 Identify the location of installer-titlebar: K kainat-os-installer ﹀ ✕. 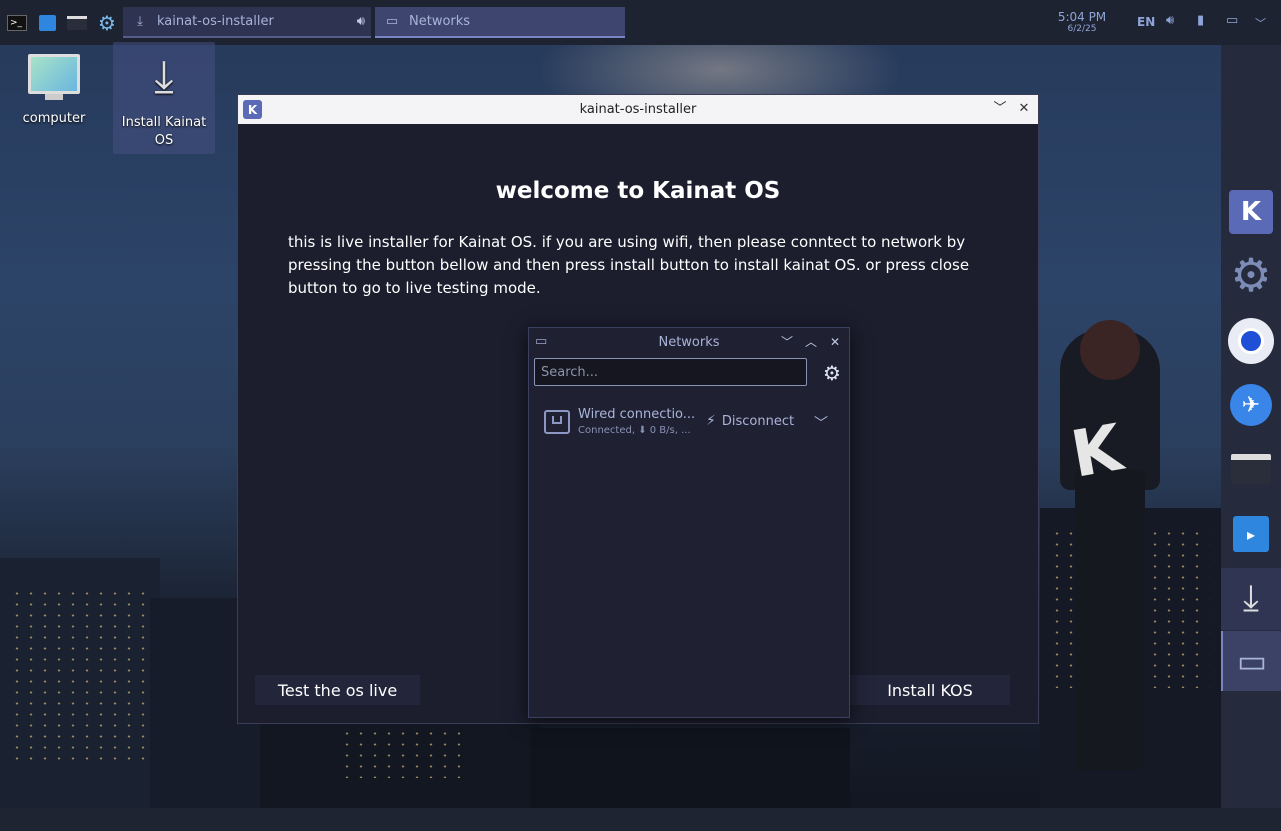
(638, 109).